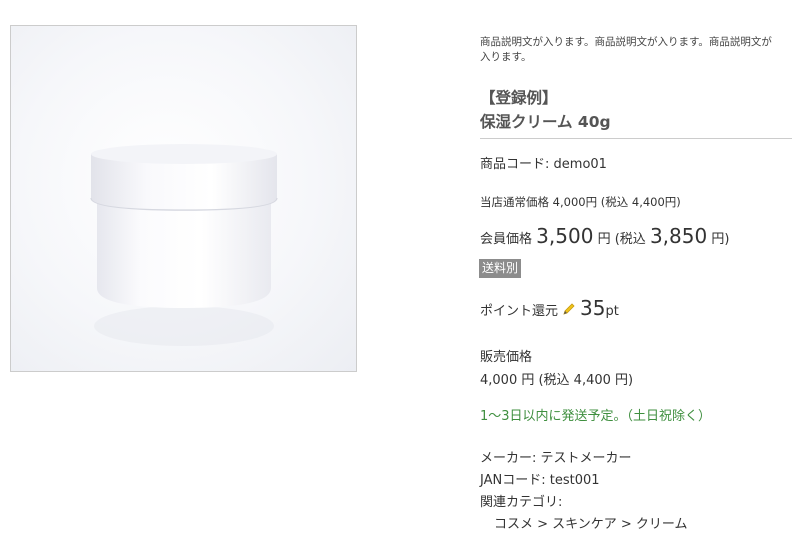 Image resolution: width=792 pixels, height=545 pixels. I want to click on category-path: コスメ > スキンケア > クリーム, so click(591, 522).